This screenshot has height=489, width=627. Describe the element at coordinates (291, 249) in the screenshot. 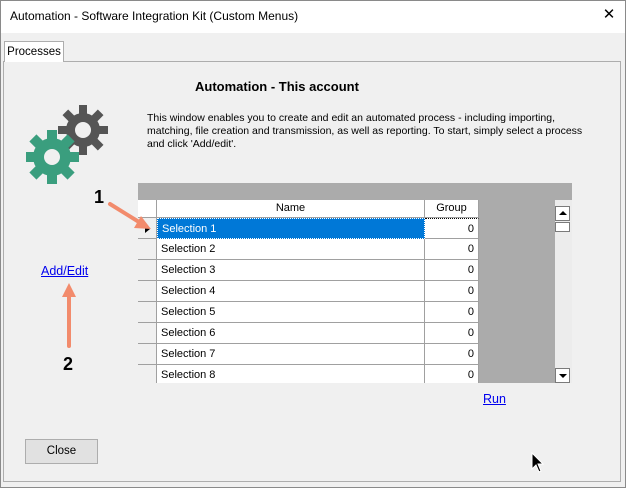

I see `cell-name: Selection 2` at that location.